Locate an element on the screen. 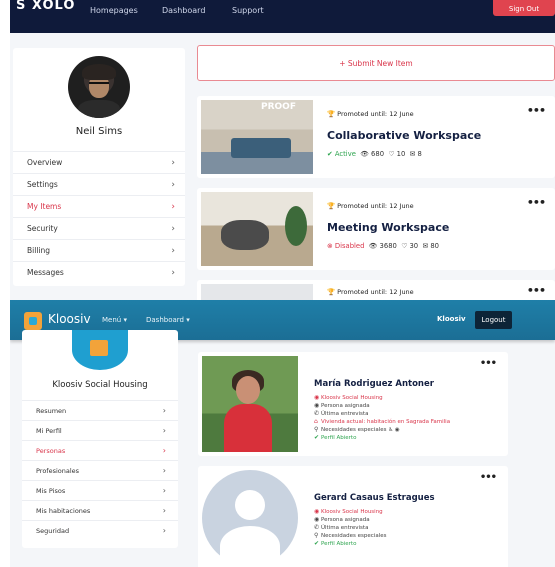 The image size is (555, 567). status-badge: Disabled is located at coordinates (349, 246).